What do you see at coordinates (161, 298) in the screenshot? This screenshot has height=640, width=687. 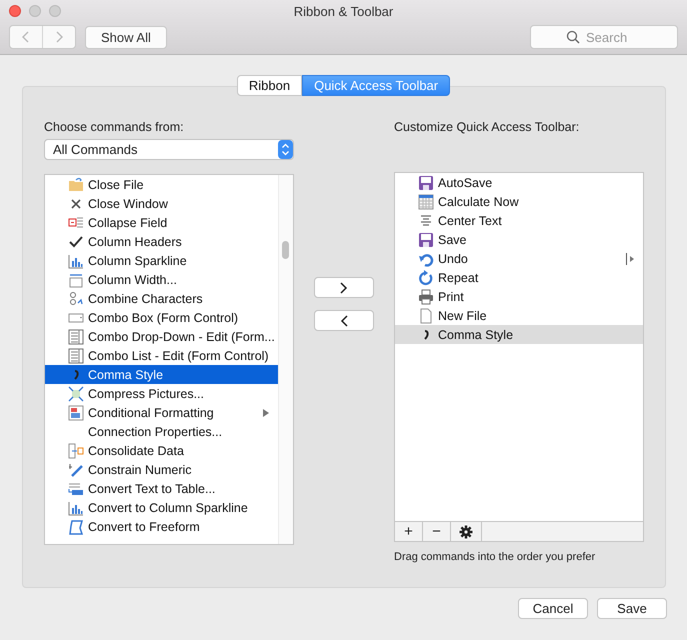 I see `command-item: Combine Characters` at bounding box center [161, 298].